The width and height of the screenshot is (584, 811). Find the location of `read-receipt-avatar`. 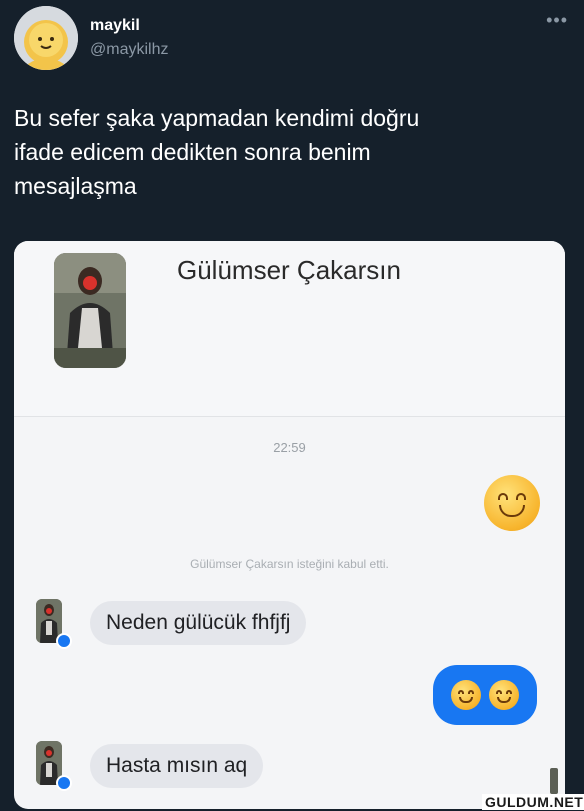

read-receipt-avatar is located at coordinates (554, 781).